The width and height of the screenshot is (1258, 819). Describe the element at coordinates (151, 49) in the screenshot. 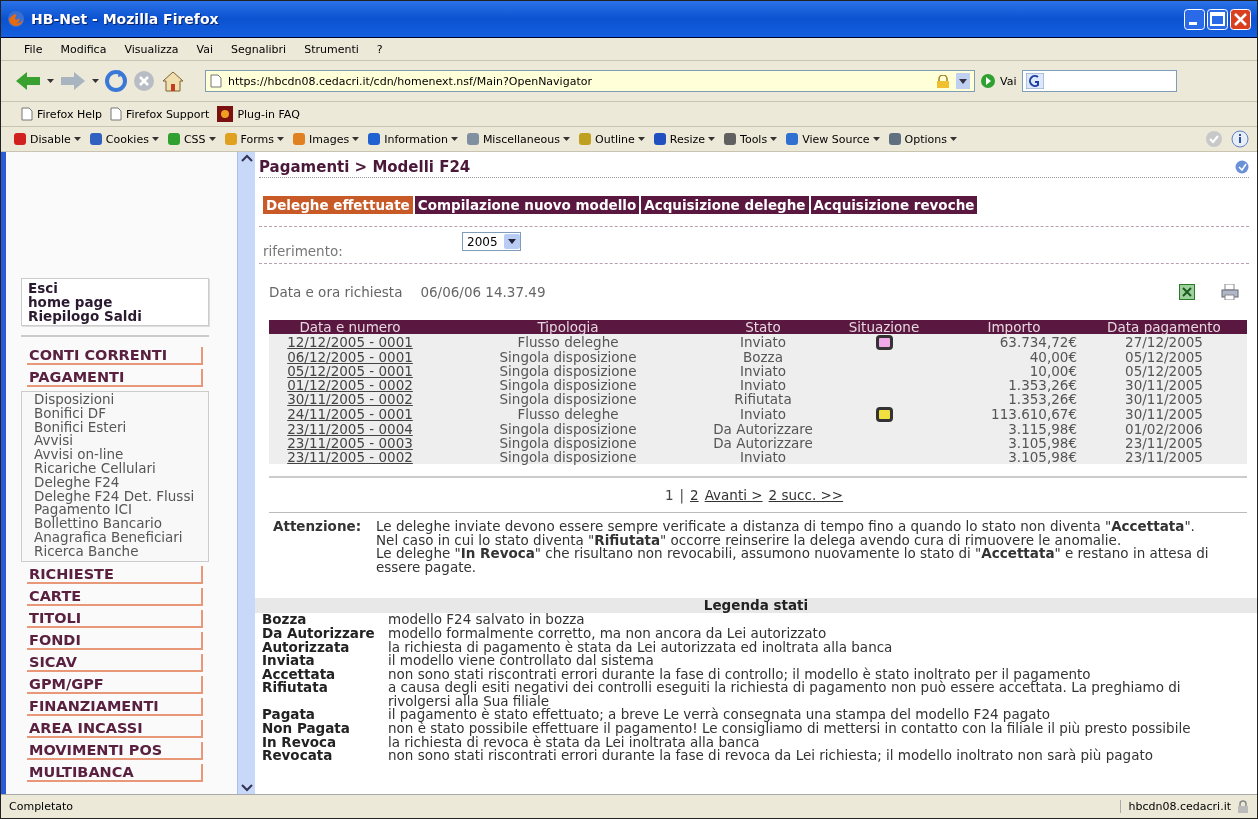

I see `menu-item: Visualizza` at that location.